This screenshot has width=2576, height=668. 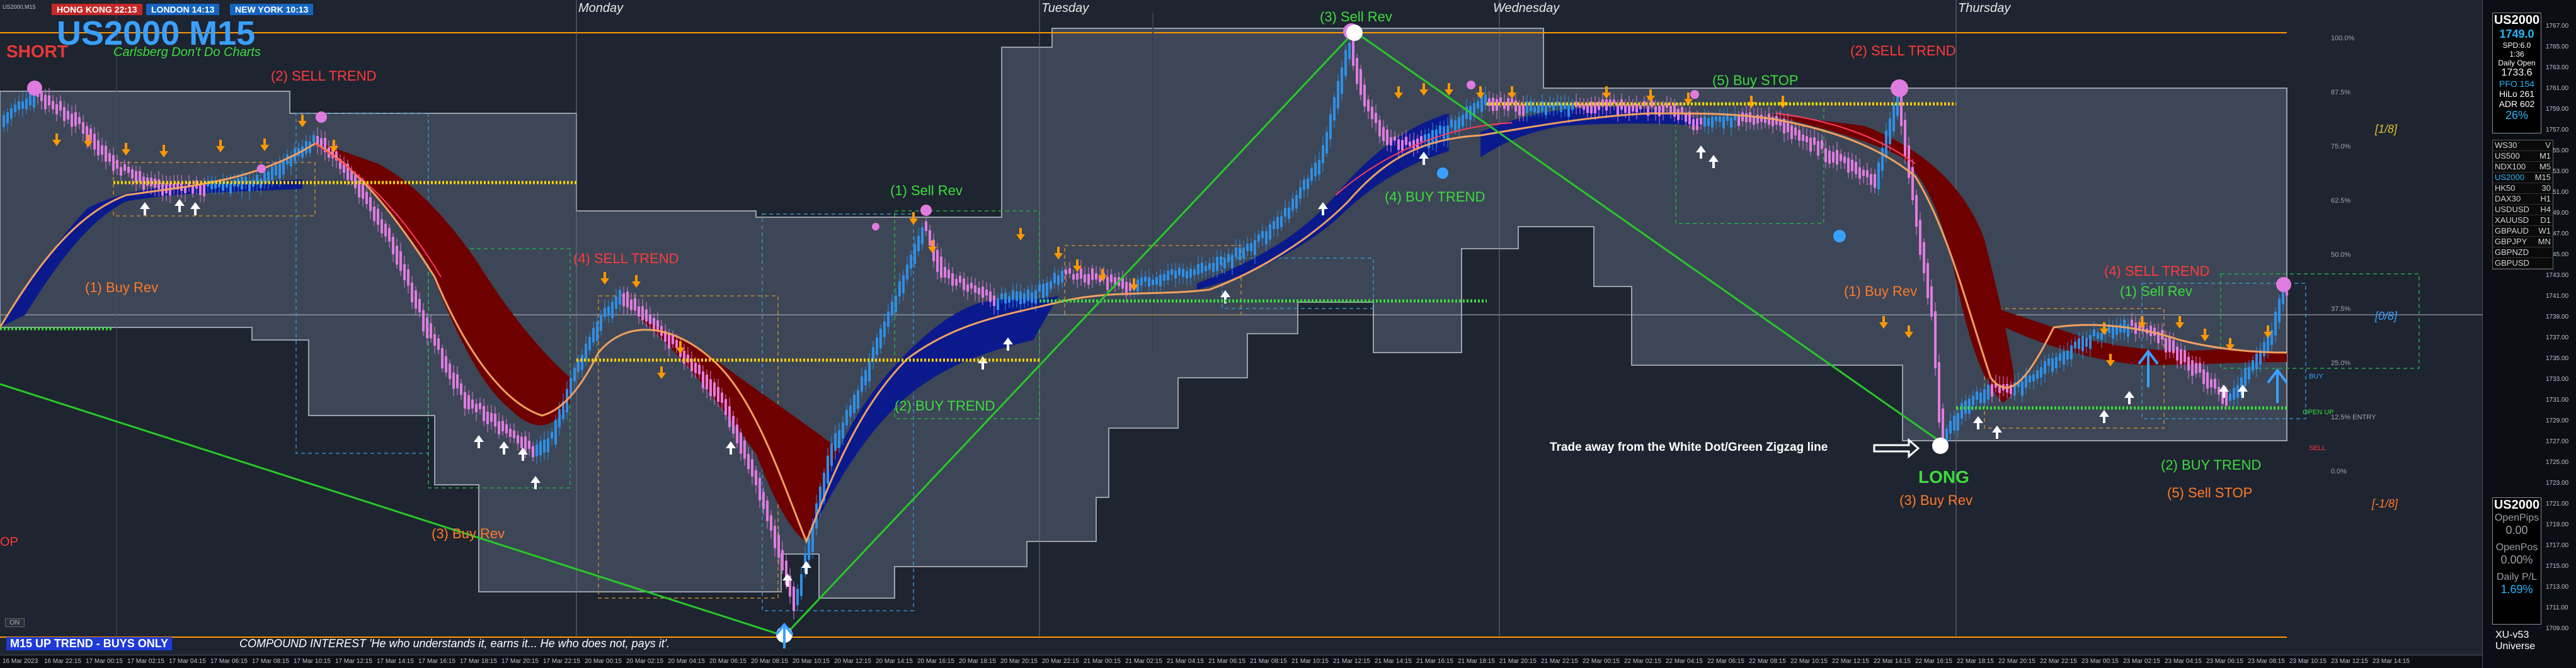 What do you see at coordinates (2545, 220) in the screenshot?
I see `timeframe-button: D1` at bounding box center [2545, 220].